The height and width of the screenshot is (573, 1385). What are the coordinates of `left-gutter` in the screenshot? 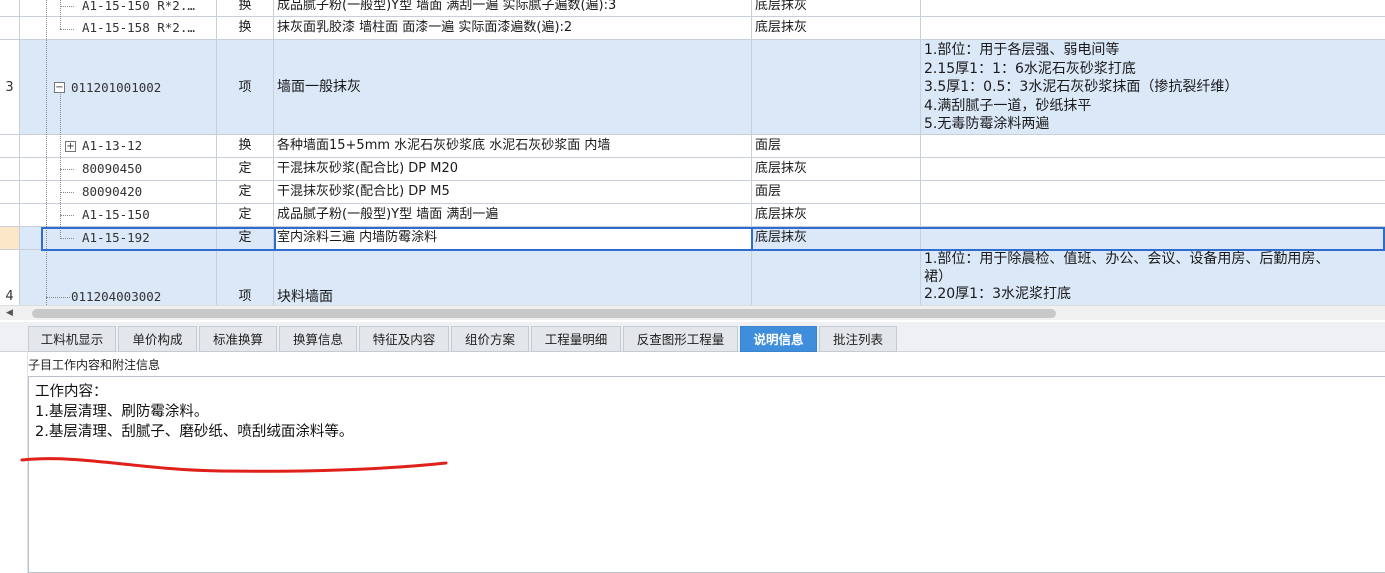 It's located at (14, 462).